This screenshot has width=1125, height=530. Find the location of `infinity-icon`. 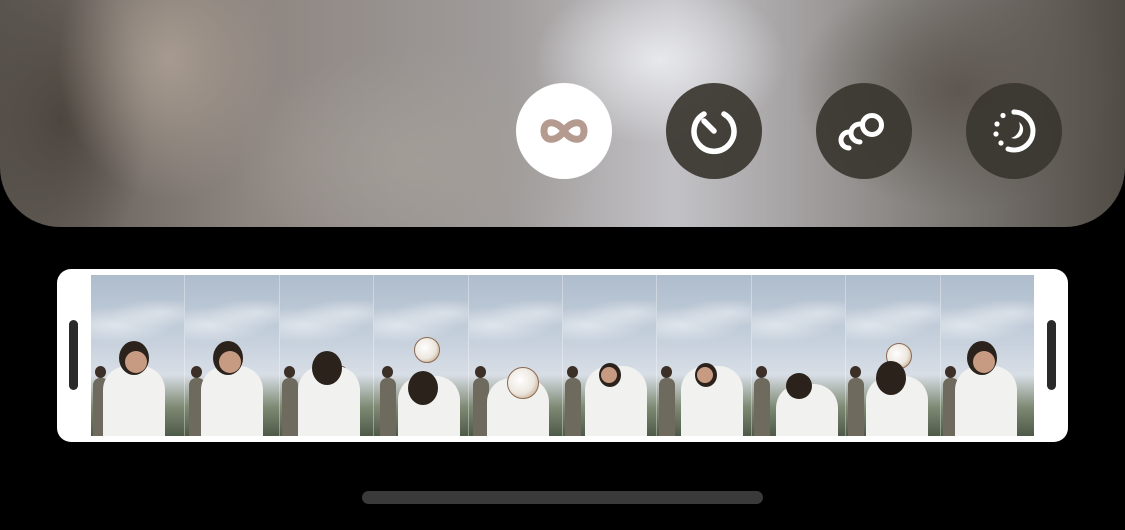

infinity-icon is located at coordinates (564, 131).